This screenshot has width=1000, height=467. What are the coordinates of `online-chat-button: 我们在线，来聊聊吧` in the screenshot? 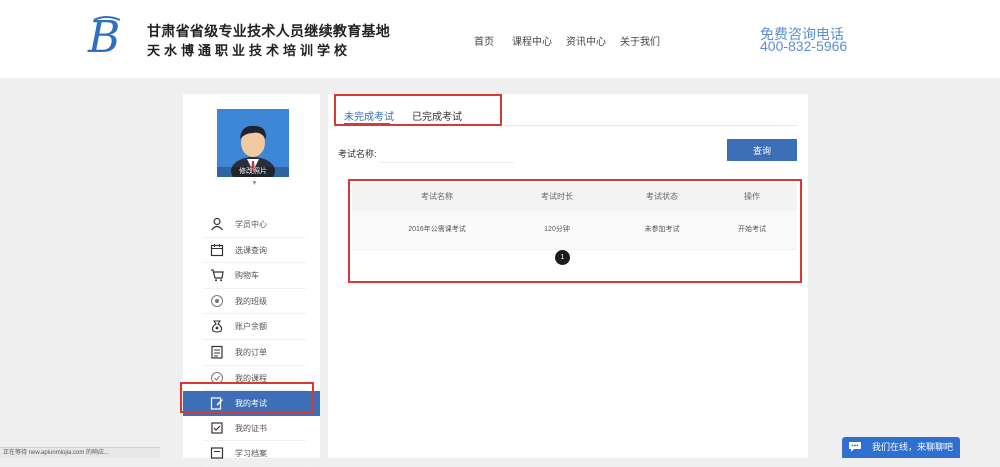 It's located at (901, 447).